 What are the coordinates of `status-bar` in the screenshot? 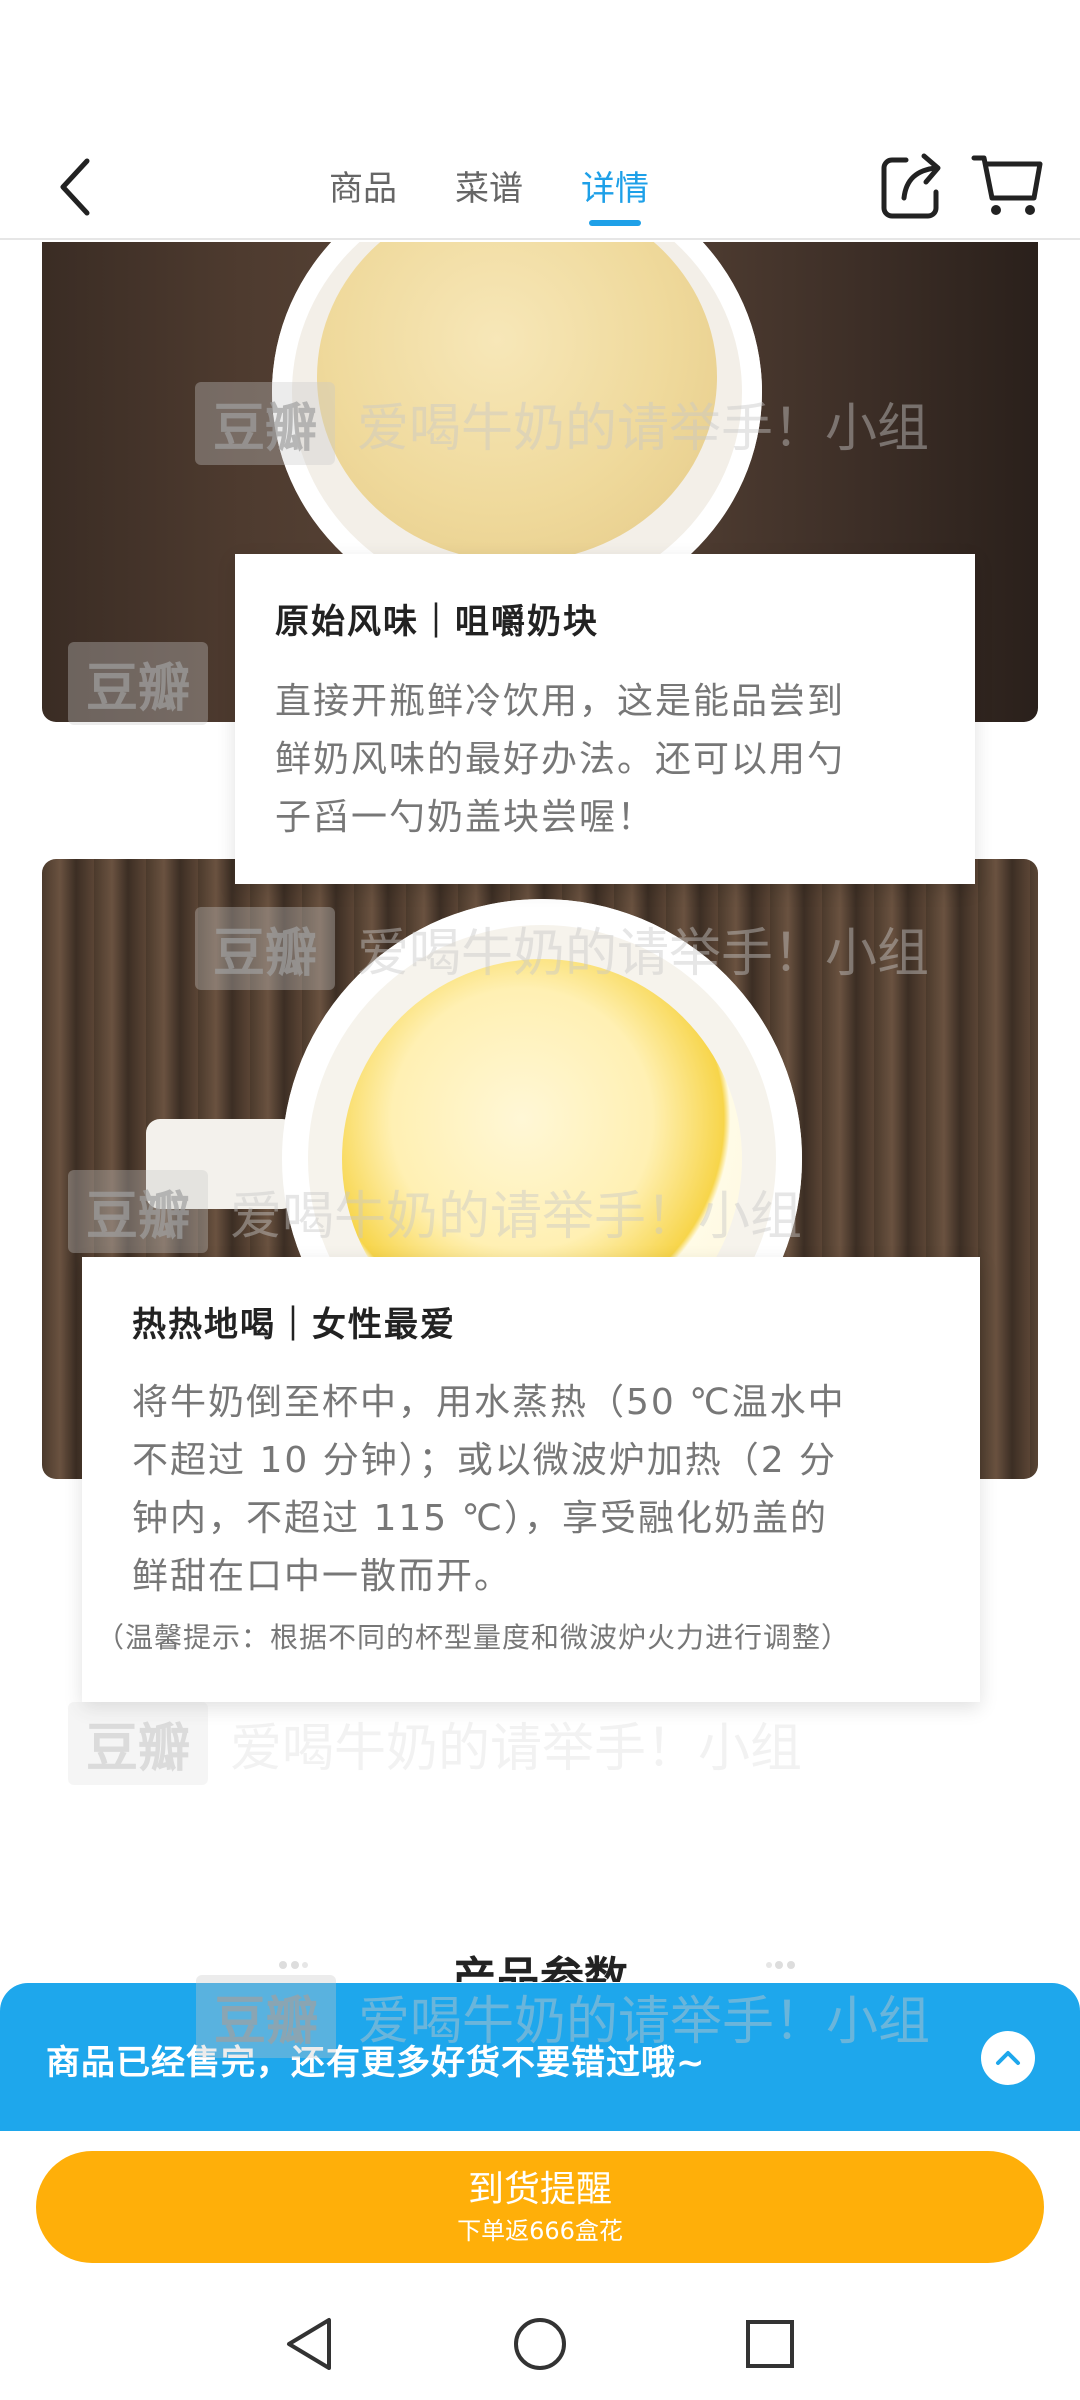 It's located at (540, 65).